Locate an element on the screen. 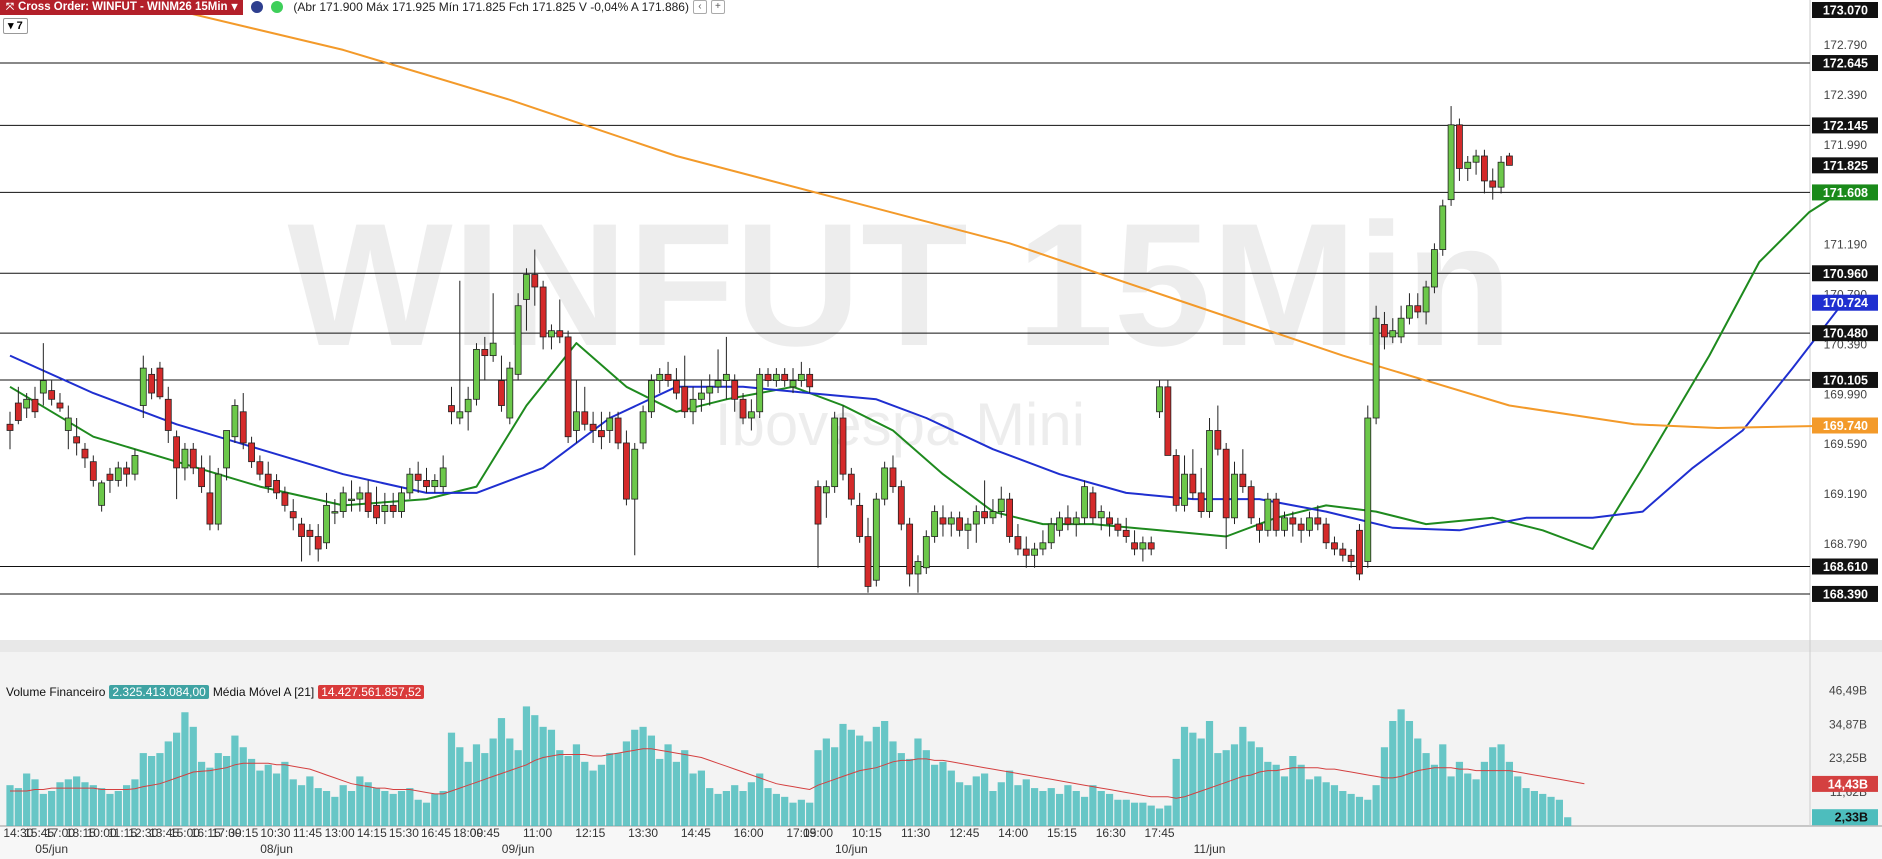 The width and height of the screenshot is (1882, 859). add-indicator-button: + is located at coordinates (717, 7).